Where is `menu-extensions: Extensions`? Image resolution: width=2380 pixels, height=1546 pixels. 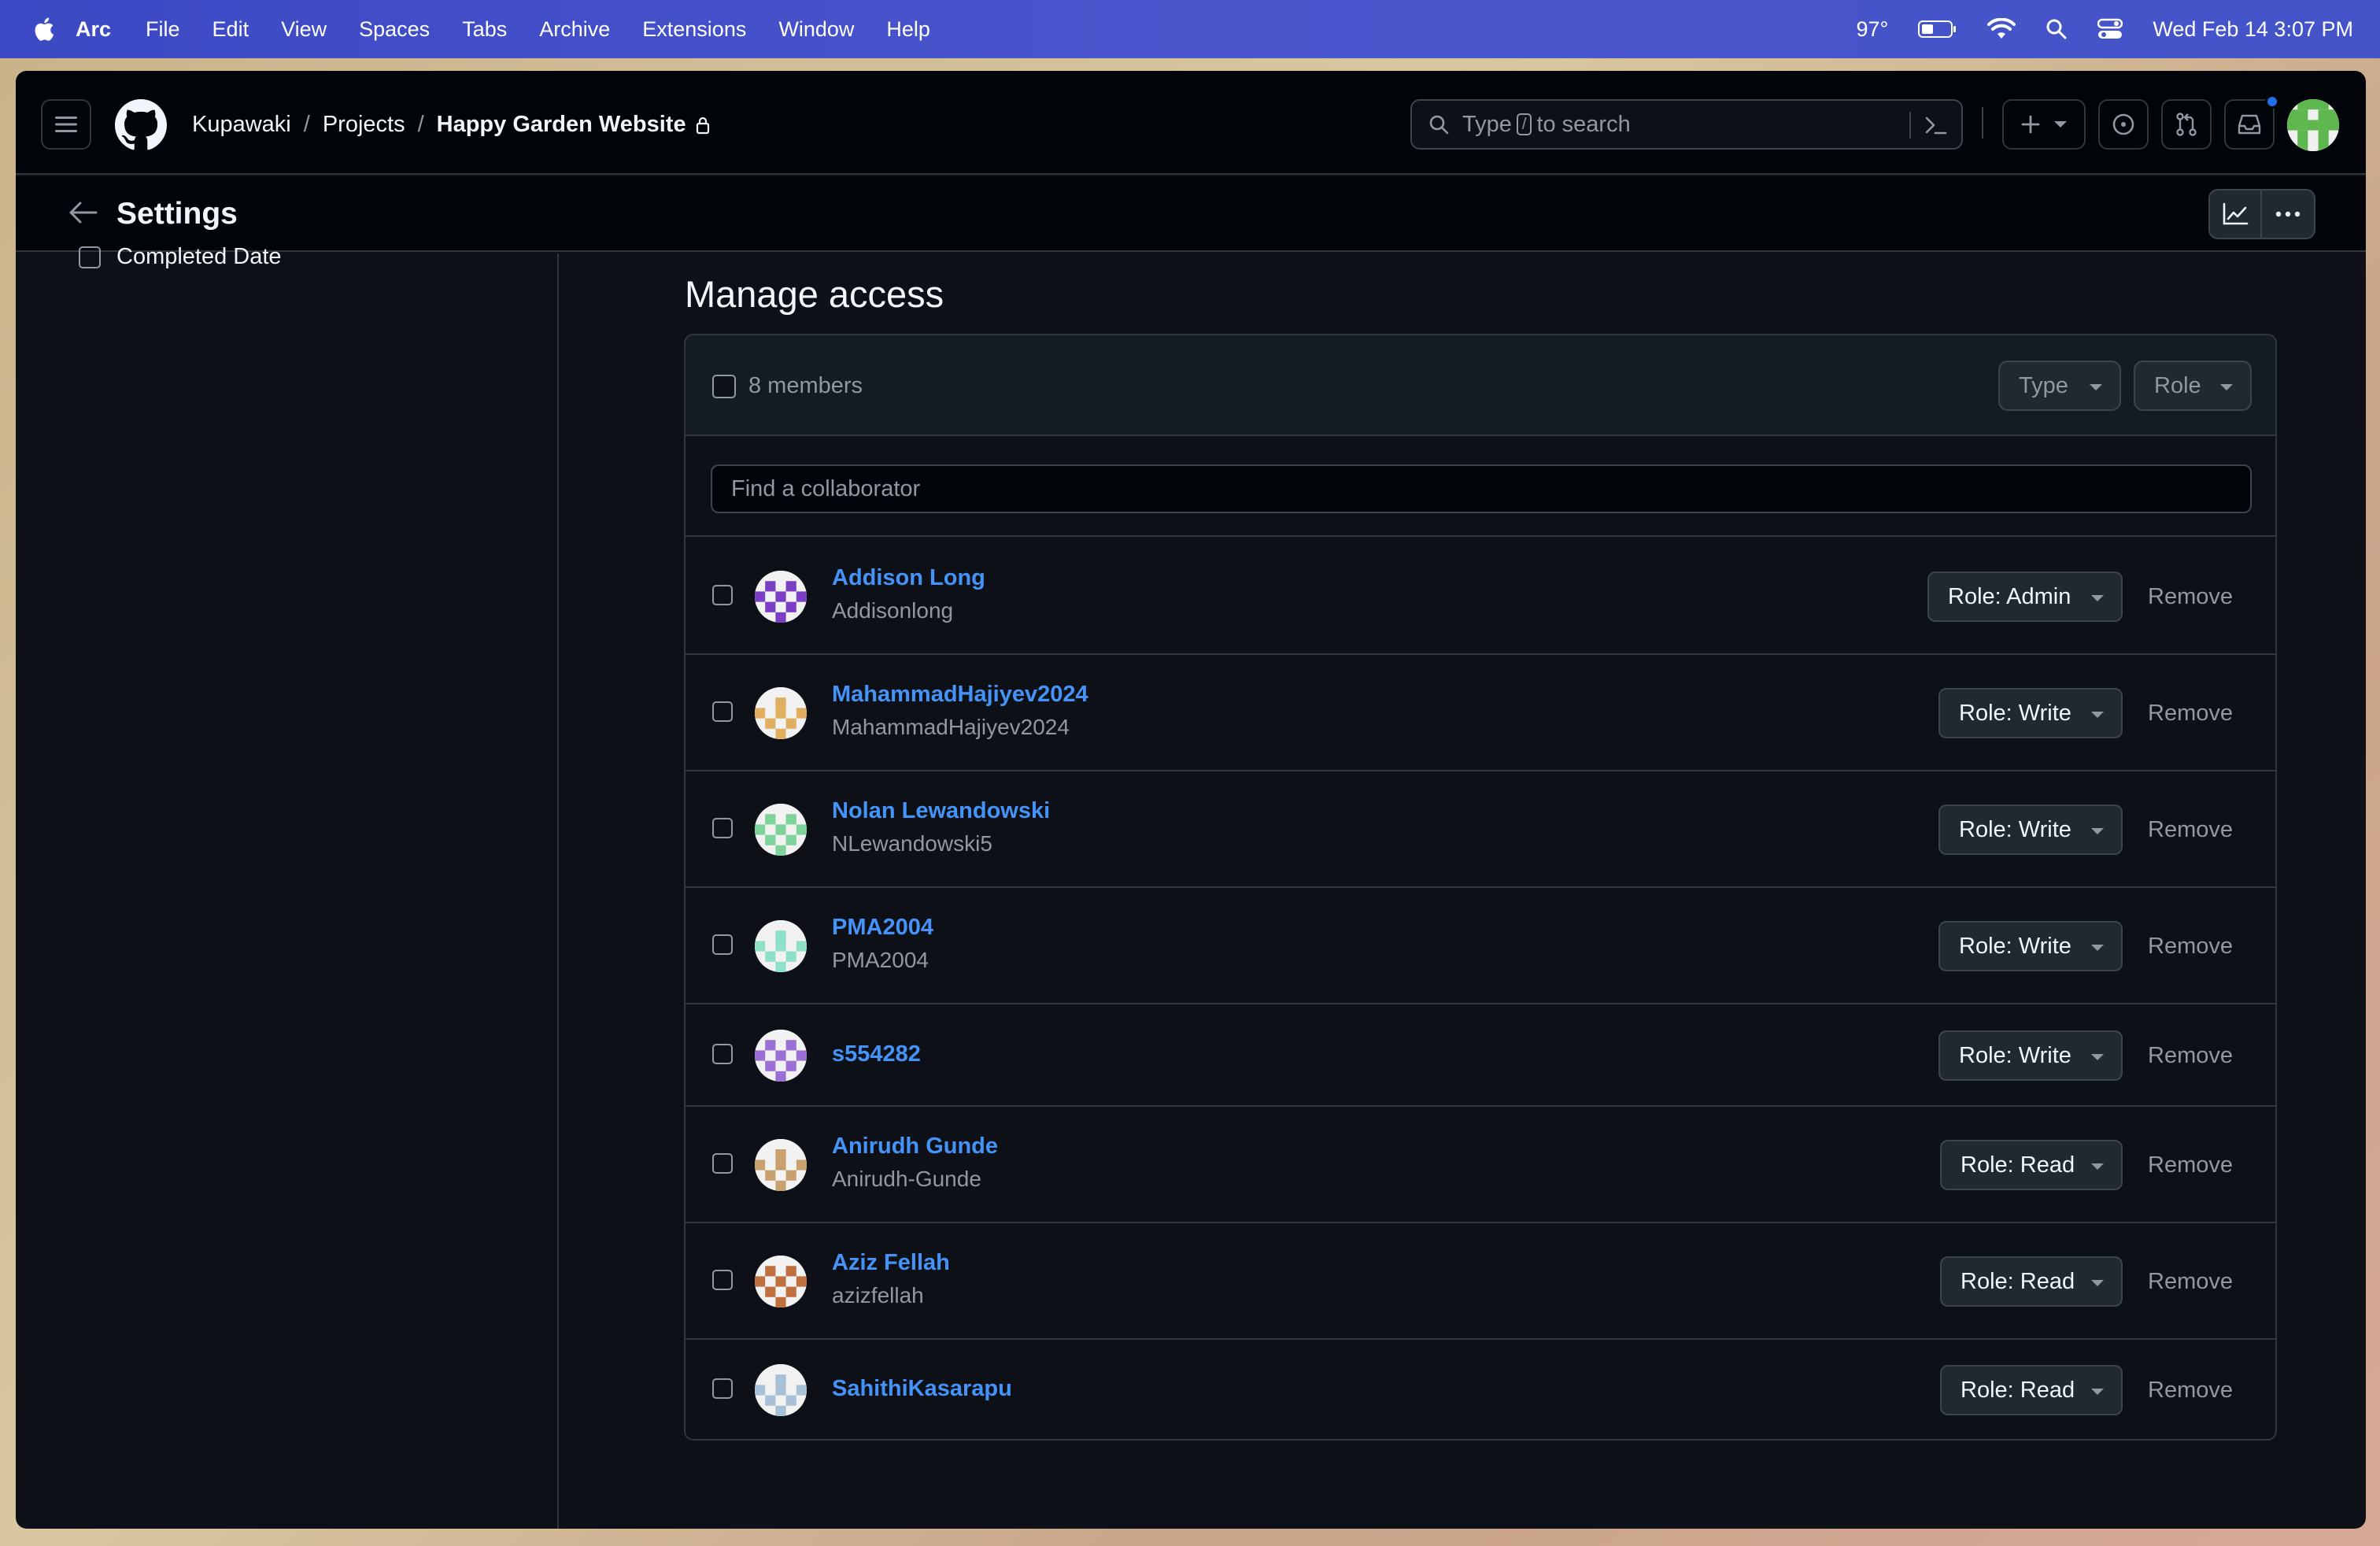 menu-extensions: Extensions is located at coordinates (694, 29).